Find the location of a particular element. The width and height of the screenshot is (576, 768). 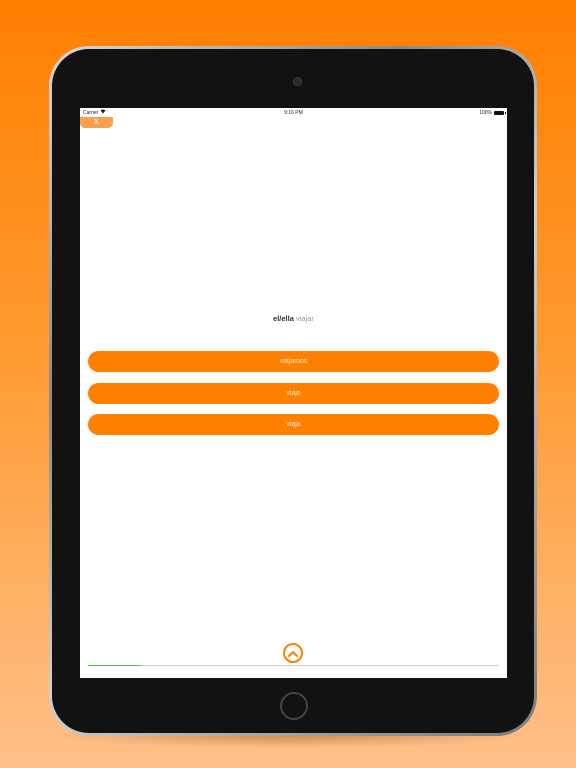

chevron-up-icon is located at coordinates (293, 653).